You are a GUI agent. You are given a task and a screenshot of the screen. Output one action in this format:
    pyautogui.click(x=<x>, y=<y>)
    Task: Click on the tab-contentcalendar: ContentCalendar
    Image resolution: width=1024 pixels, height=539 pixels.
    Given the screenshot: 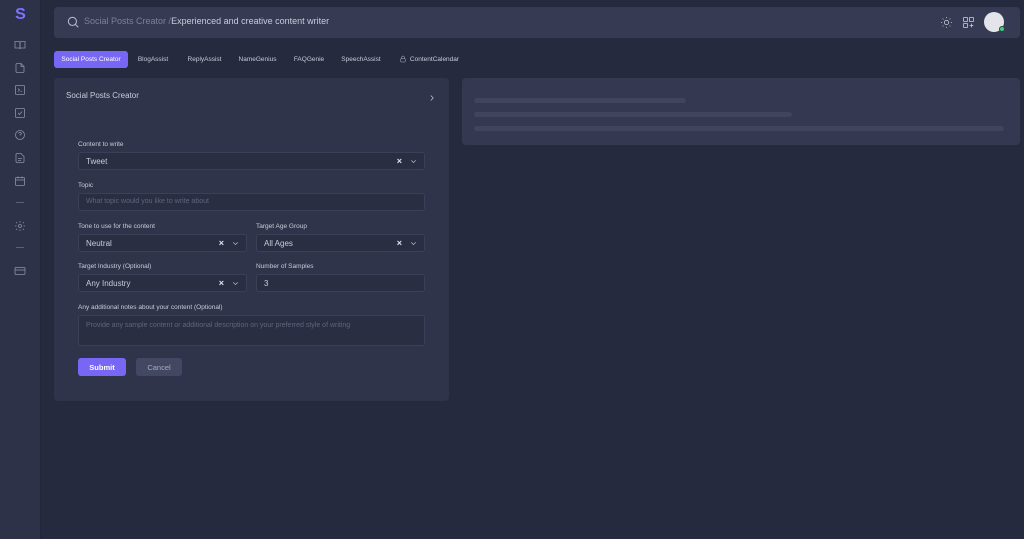 What is the action you would take?
    pyautogui.click(x=429, y=59)
    